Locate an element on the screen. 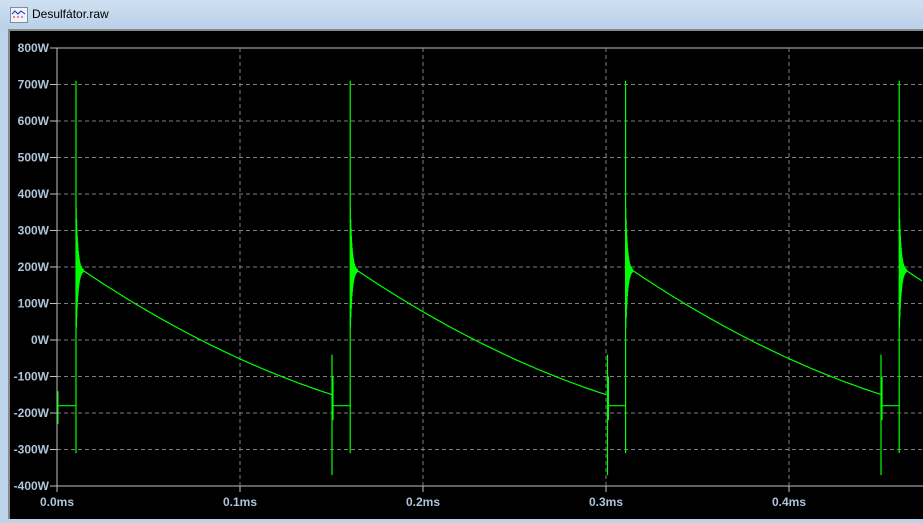 The width and height of the screenshot is (923, 523). y-tick-label: 400W is located at coordinates (34, 194).